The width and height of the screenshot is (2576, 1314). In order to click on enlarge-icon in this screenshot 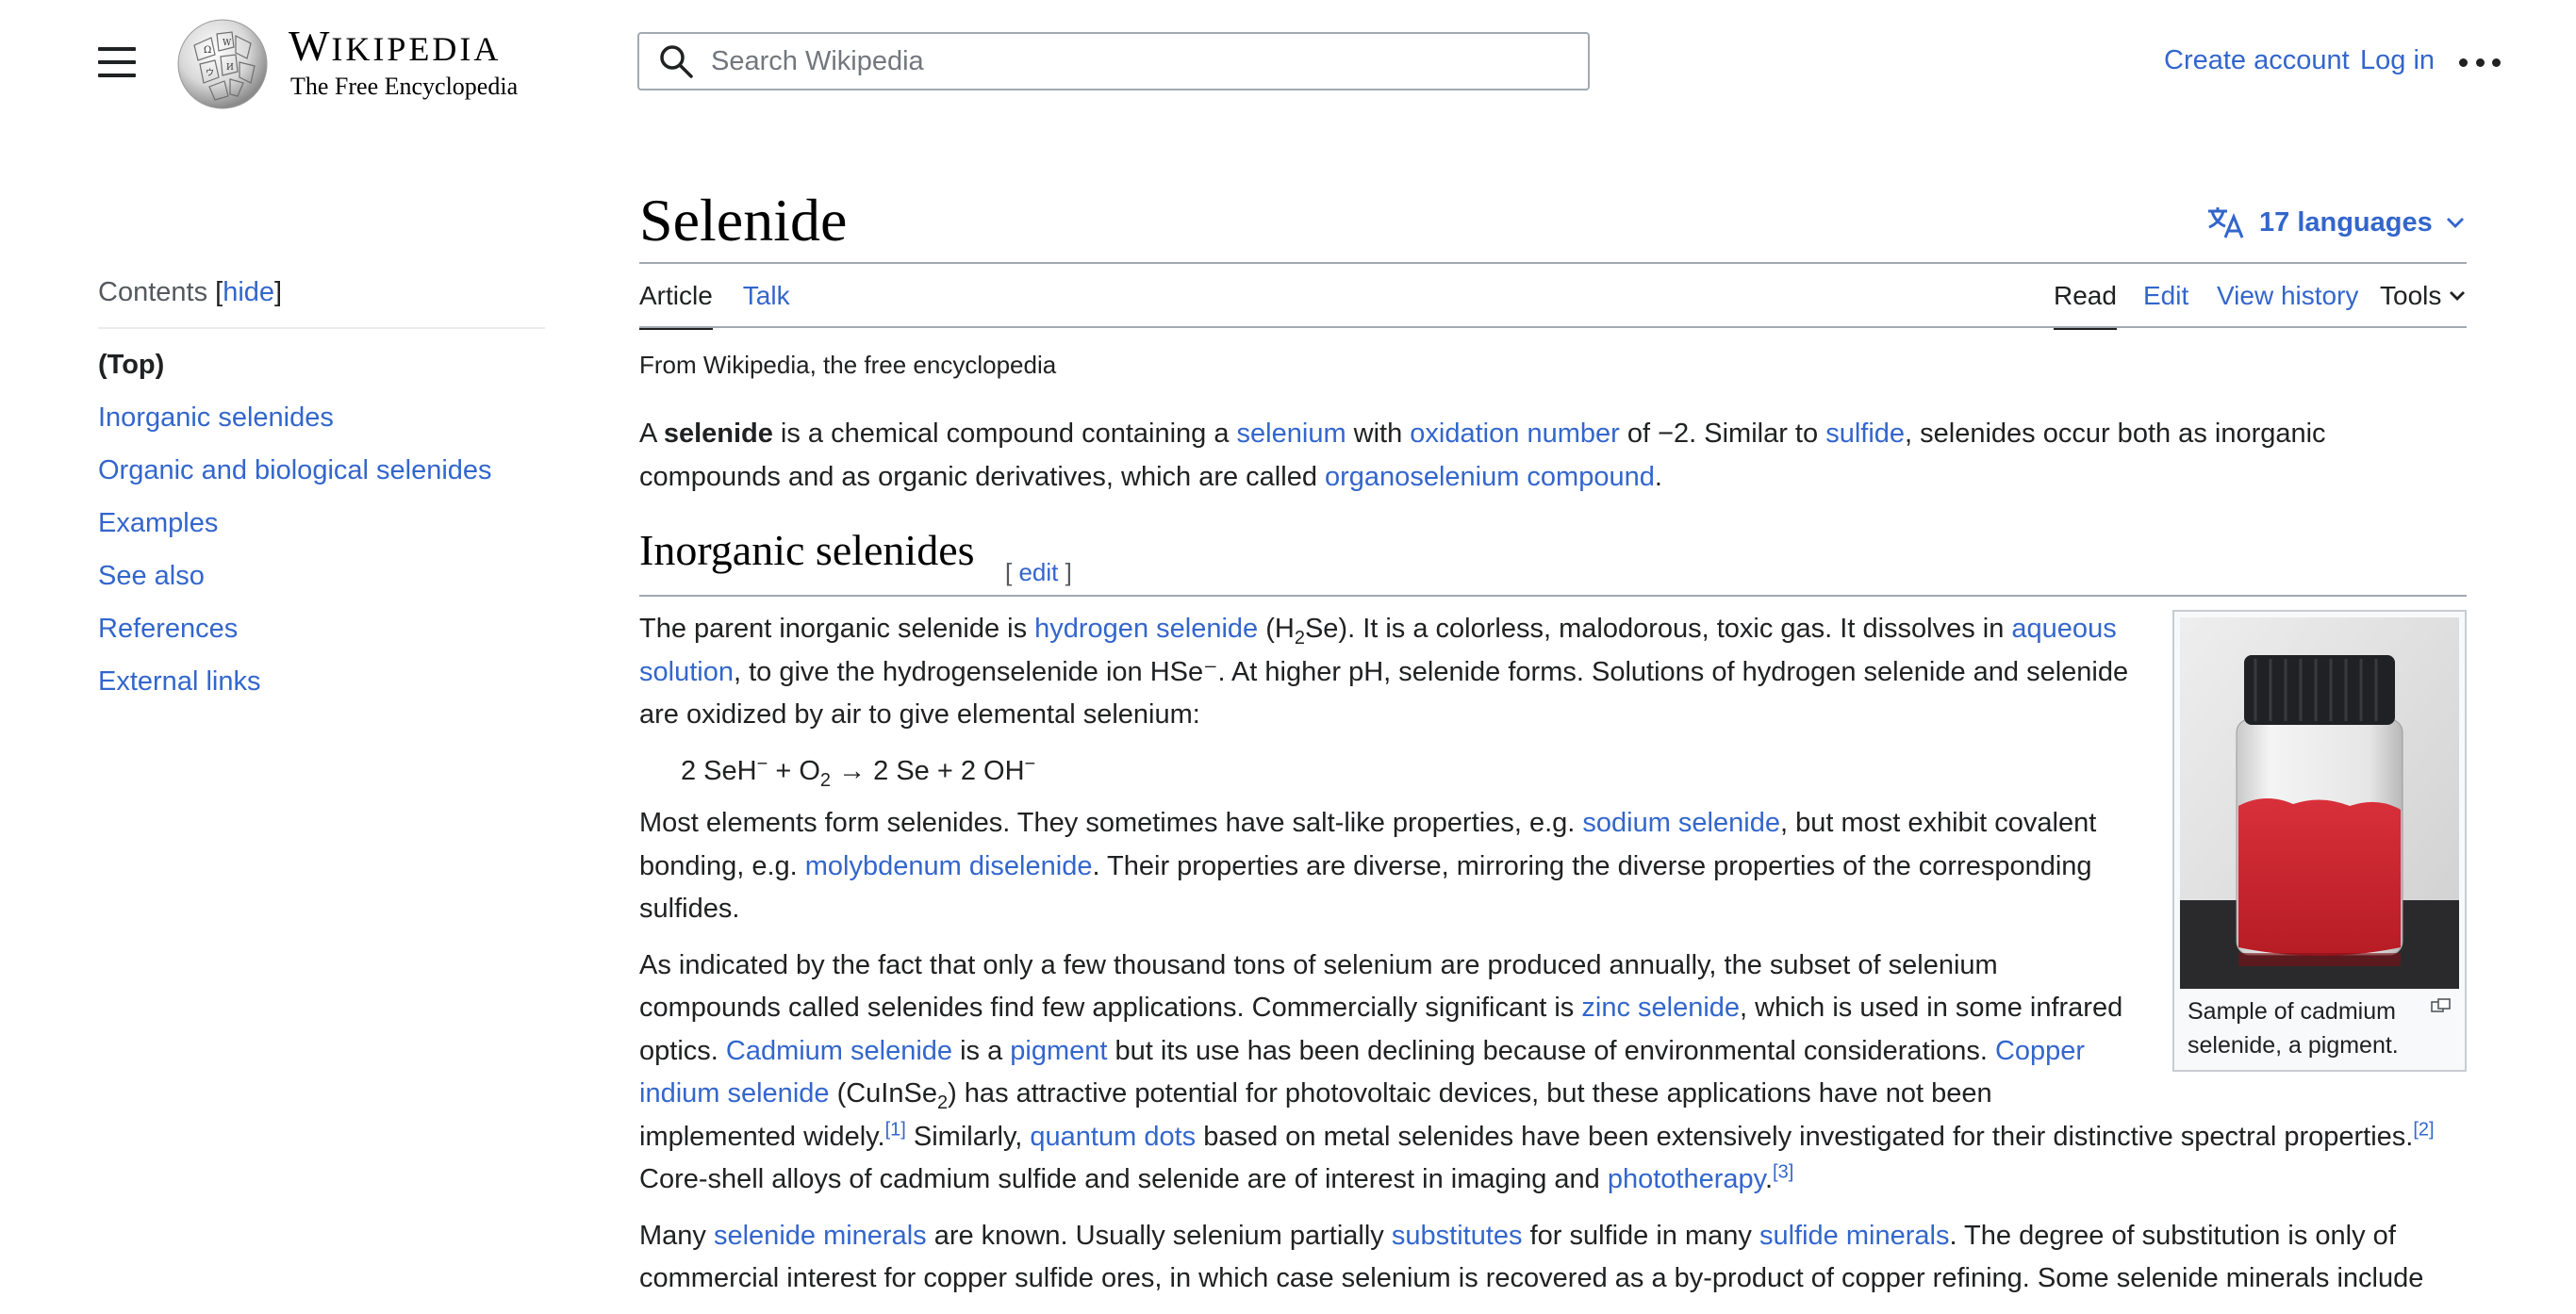, I will do `click(2441, 1005)`.